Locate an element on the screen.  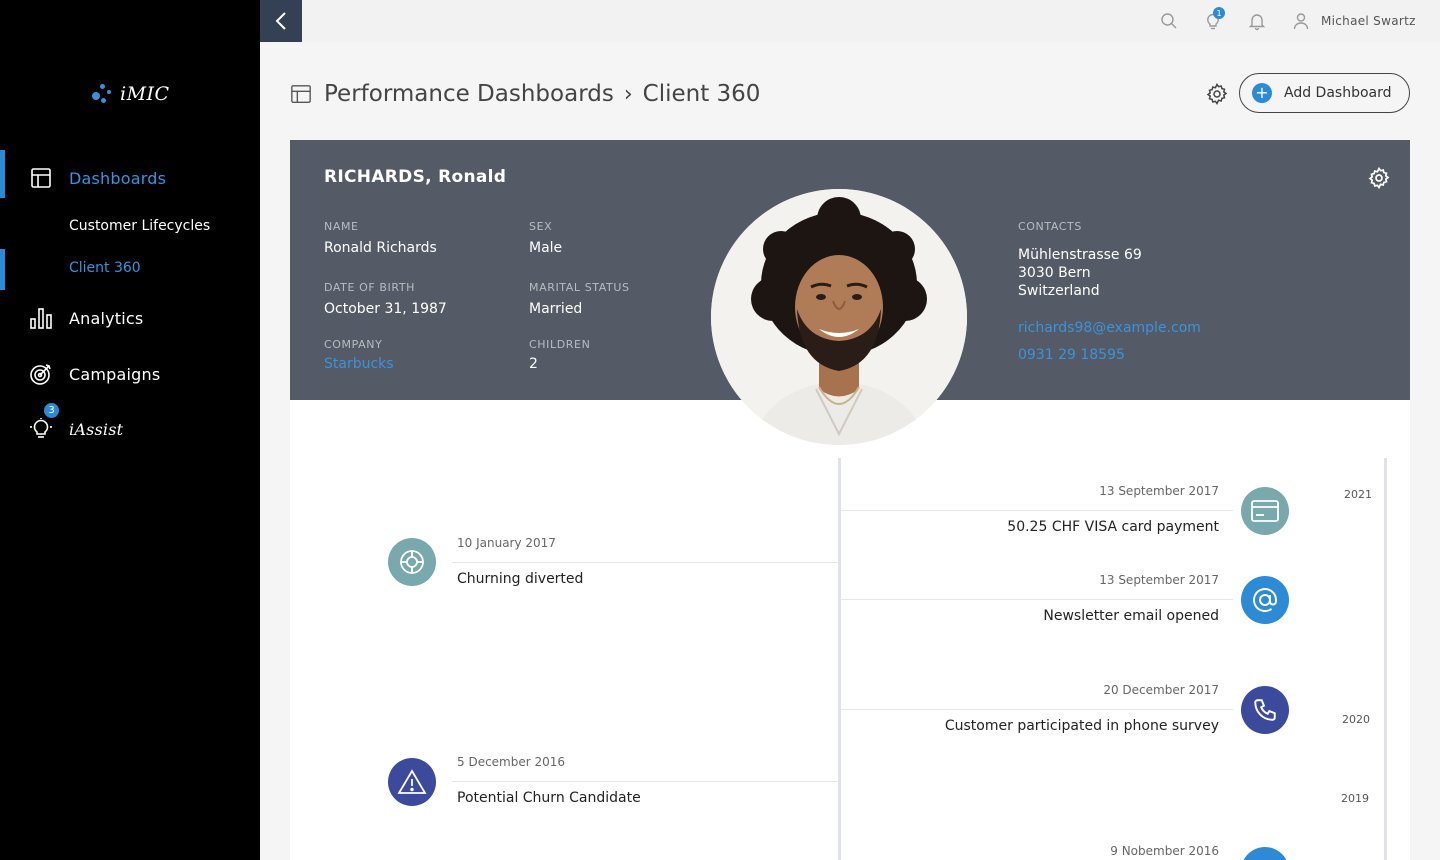
timeline-year: 2021 is located at coordinates (1358, 494).